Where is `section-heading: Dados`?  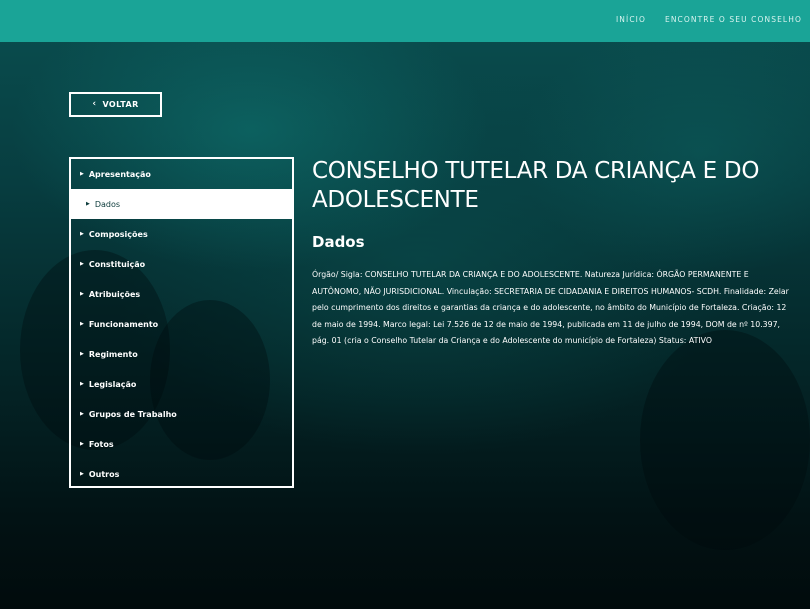
section-heading: Dados is located at coordinates (338, 242).